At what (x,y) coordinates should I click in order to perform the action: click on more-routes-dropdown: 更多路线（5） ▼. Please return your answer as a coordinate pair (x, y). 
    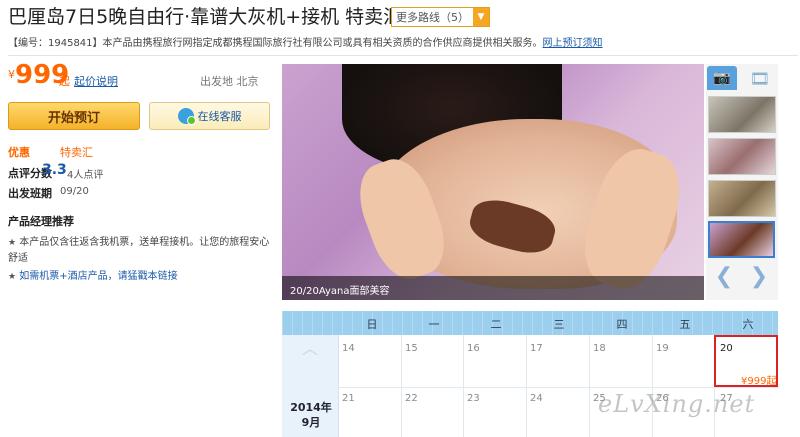
    Looking at the image, I should click on (440, 17).